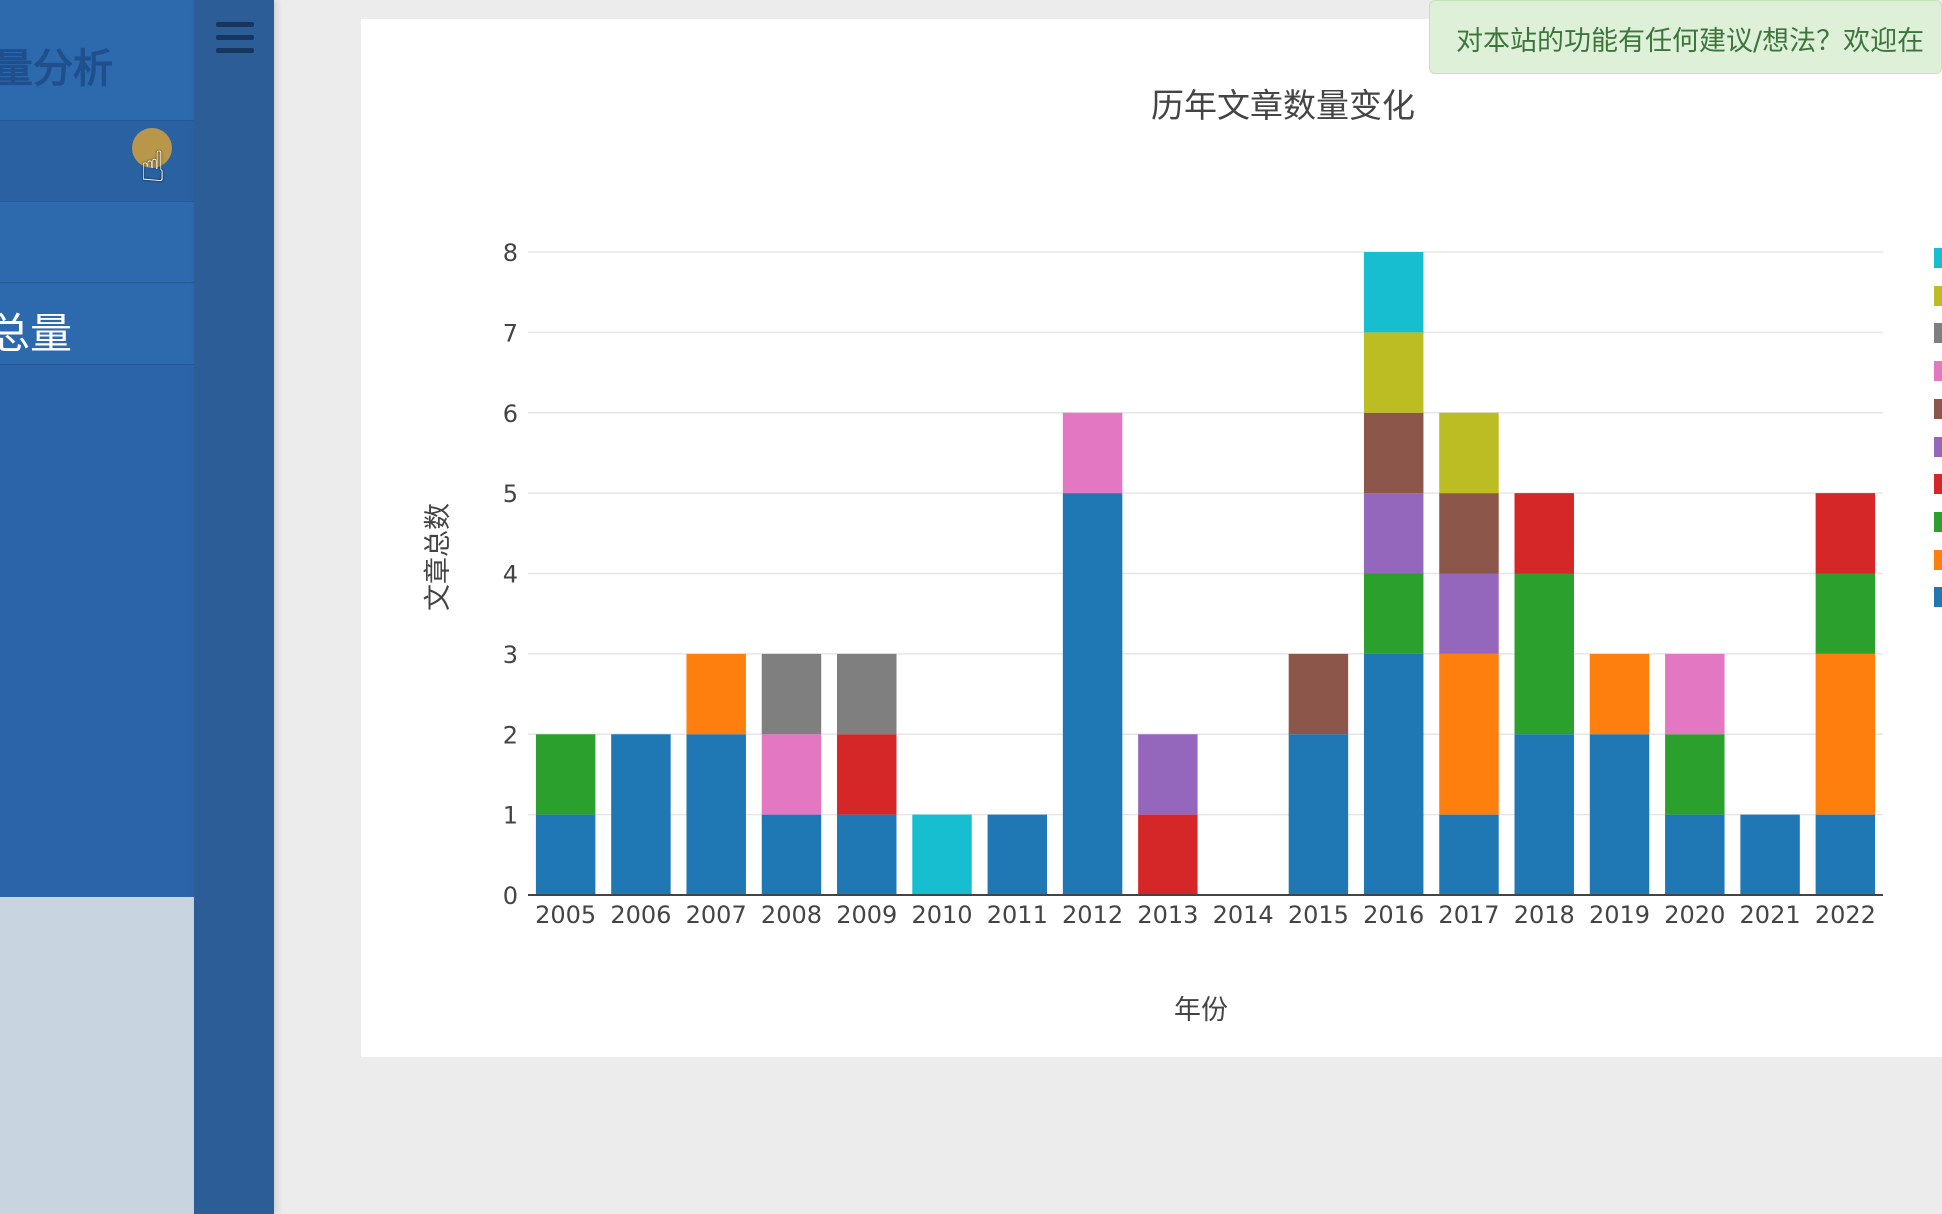 This screenshot has height=1214, width=1942. Describe the element at coordinates (1283, 105) in the screenshot. I see `chart-title: 历年文章数量变化` at that location.